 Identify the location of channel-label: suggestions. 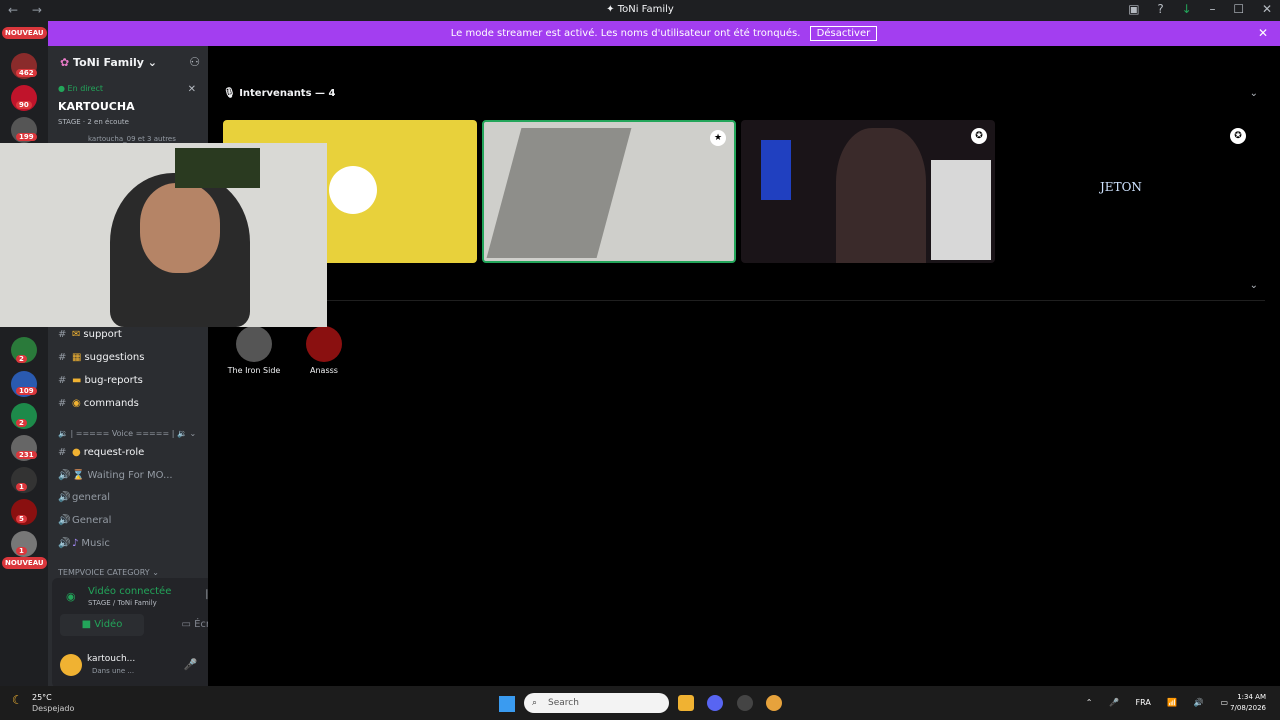
(114, 357).